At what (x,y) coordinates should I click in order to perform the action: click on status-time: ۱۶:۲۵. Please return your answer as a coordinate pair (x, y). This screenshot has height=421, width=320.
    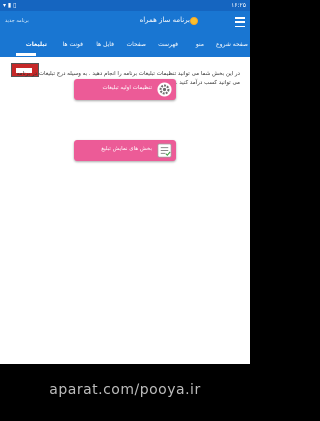
    Looking at the image, I should click on (238, 5).